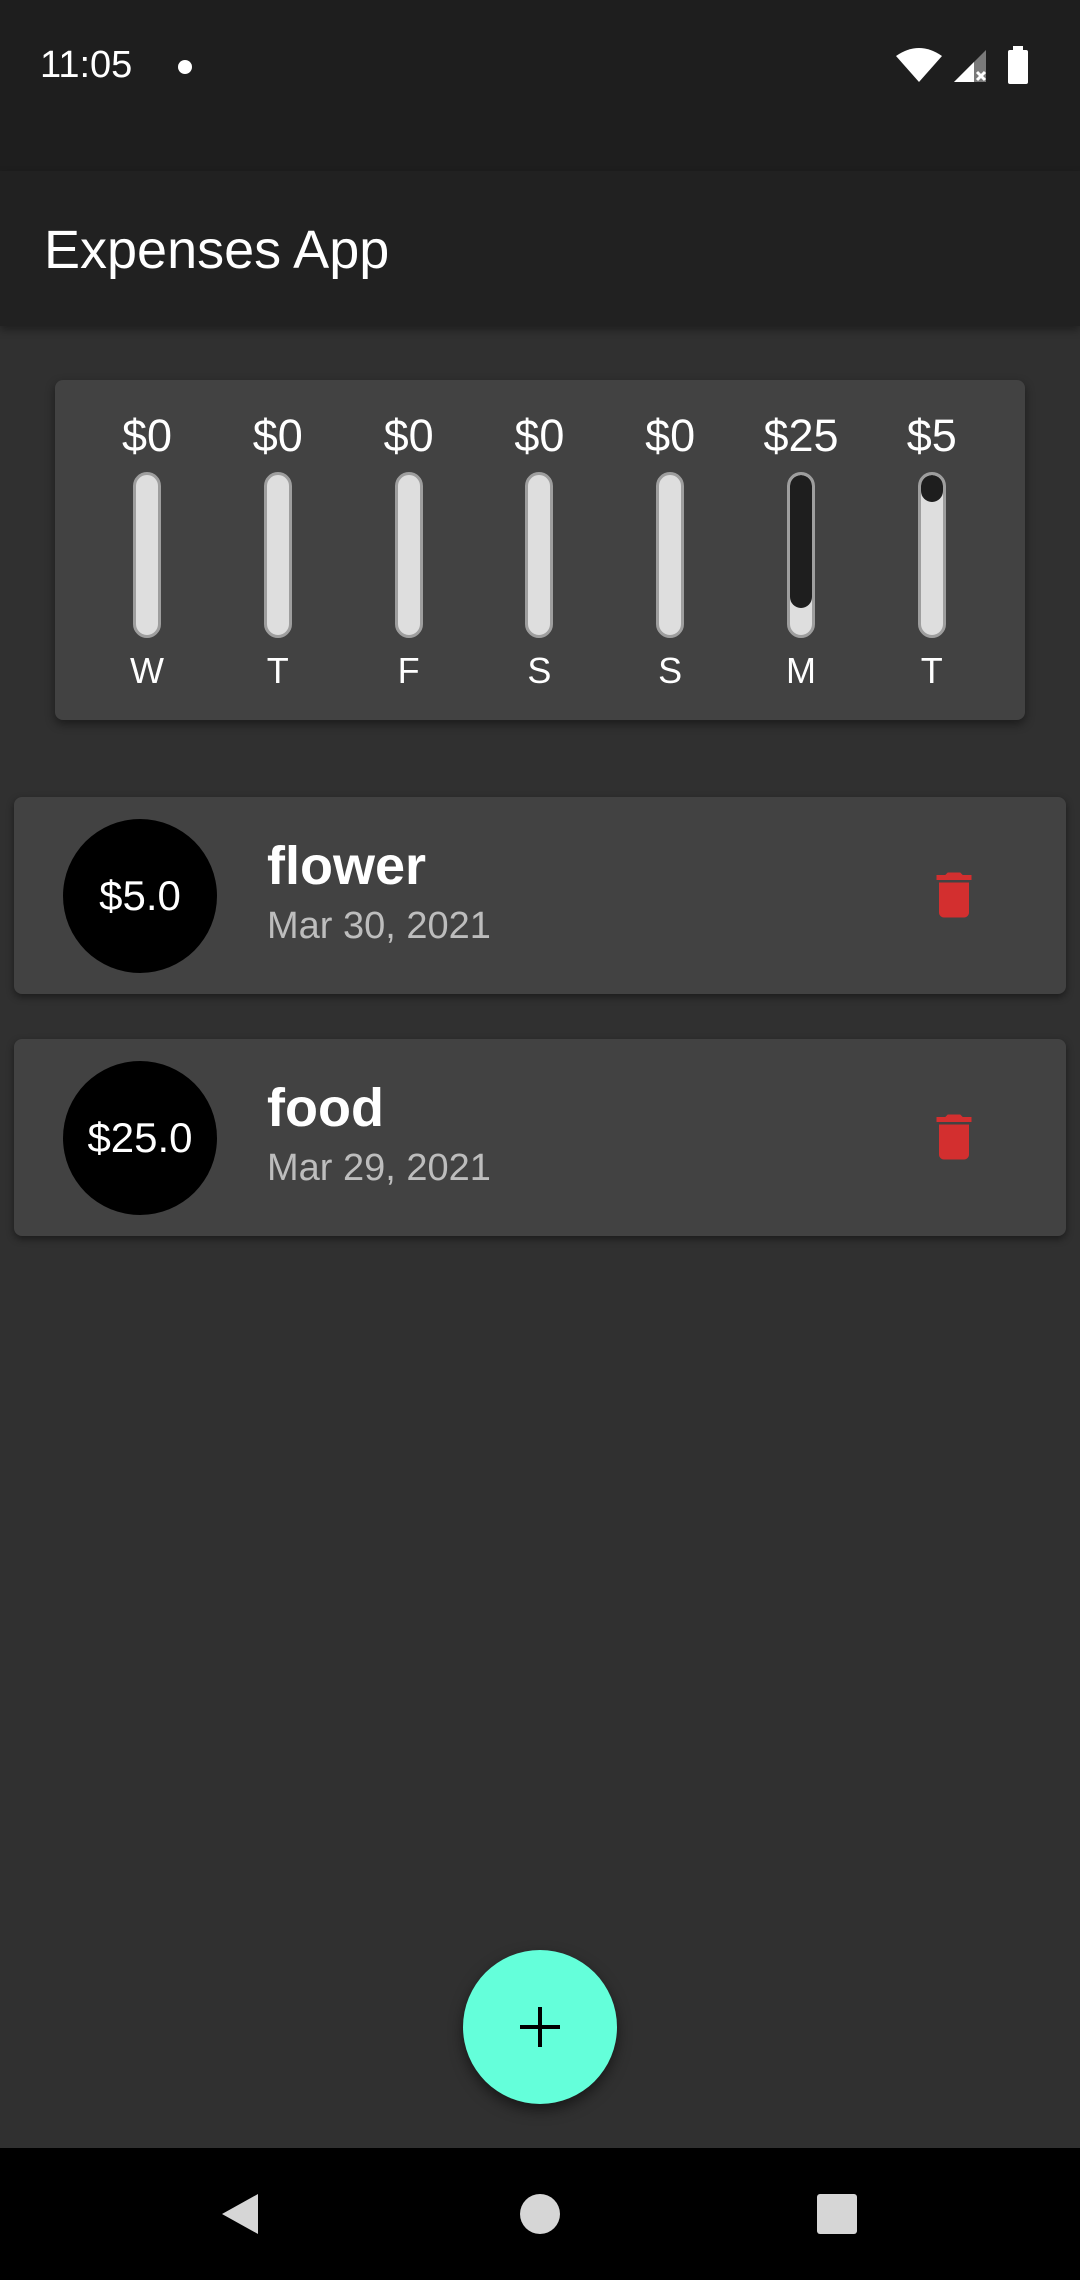 This screenshot has width=1080, height=2280. I want to click on transaction-title: flower, so click(347, 866).